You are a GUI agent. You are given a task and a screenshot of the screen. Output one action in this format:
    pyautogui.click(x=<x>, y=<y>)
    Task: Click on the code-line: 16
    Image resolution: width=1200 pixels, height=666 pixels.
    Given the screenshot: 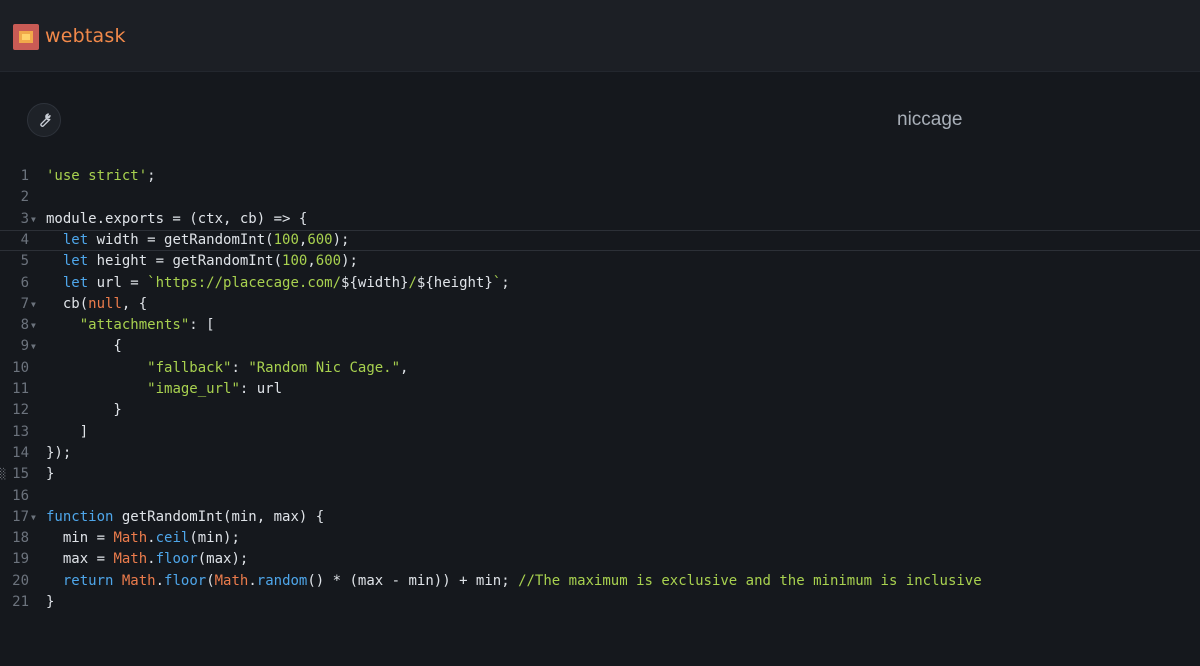 What is the action you would take?
    pyautogui.click(x=600, y=496)
    